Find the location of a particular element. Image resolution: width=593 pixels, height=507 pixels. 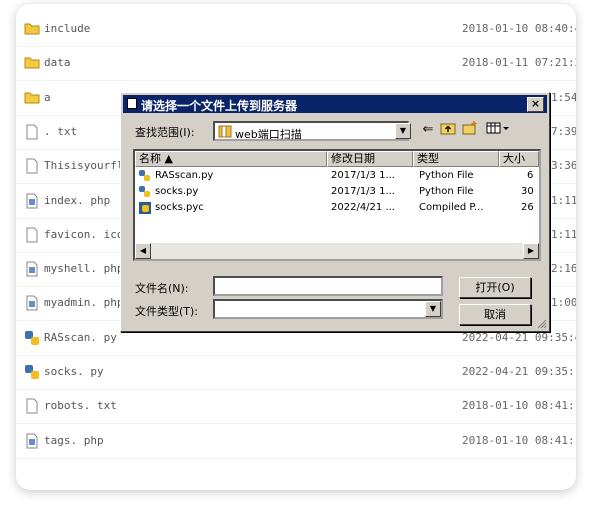

file-name: data is located at coordinates (57, 62).